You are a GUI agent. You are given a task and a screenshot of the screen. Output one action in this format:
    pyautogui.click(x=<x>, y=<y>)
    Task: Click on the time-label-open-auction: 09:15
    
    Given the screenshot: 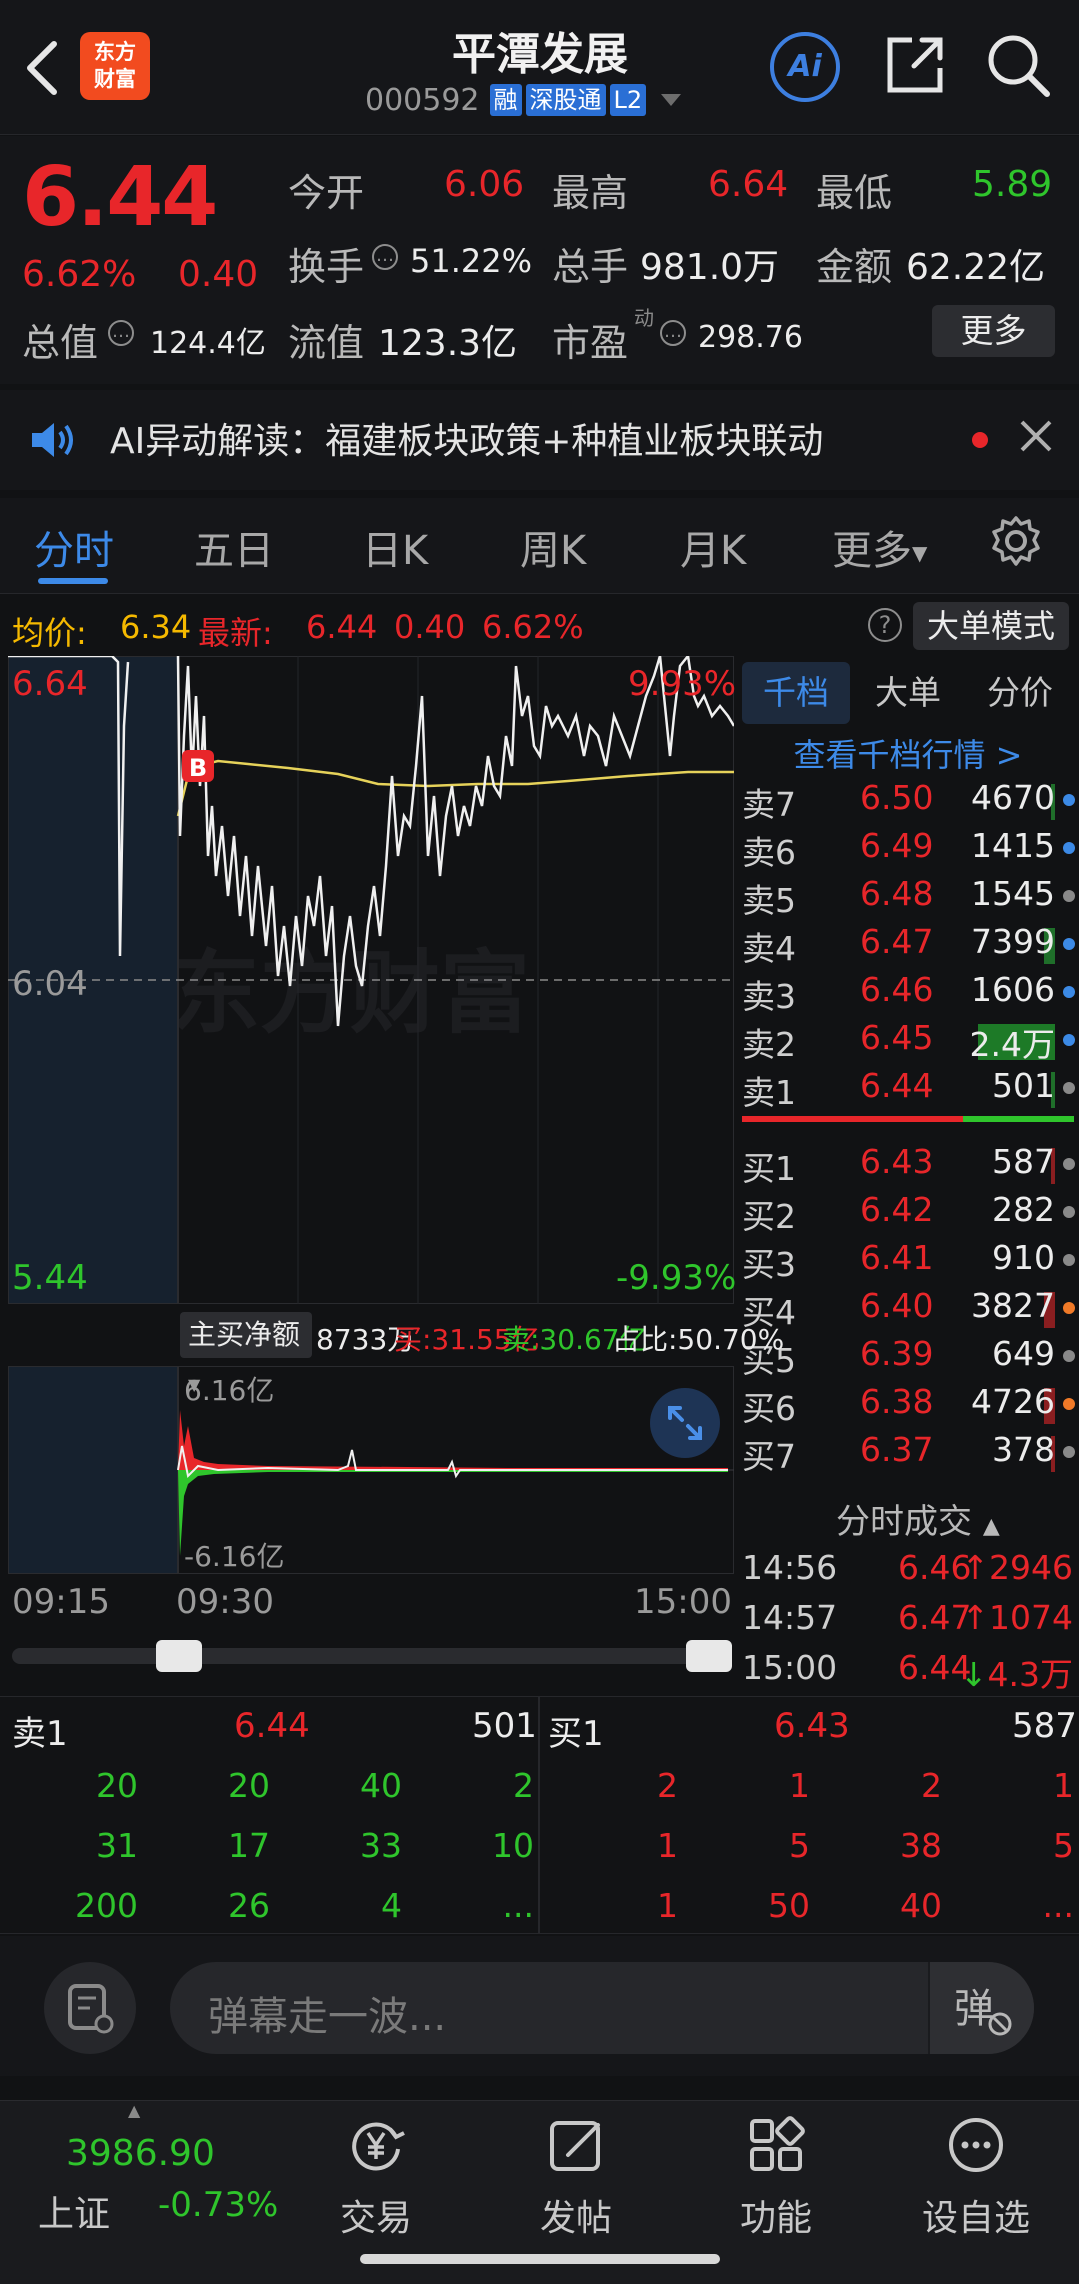 What is the action you would take?
    pyautogui.click(x=61, y=1602)
    